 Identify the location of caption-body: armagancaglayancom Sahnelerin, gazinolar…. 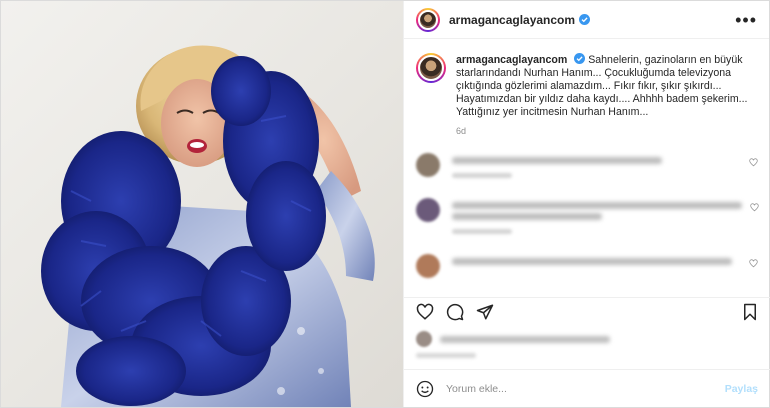
(606, 95).